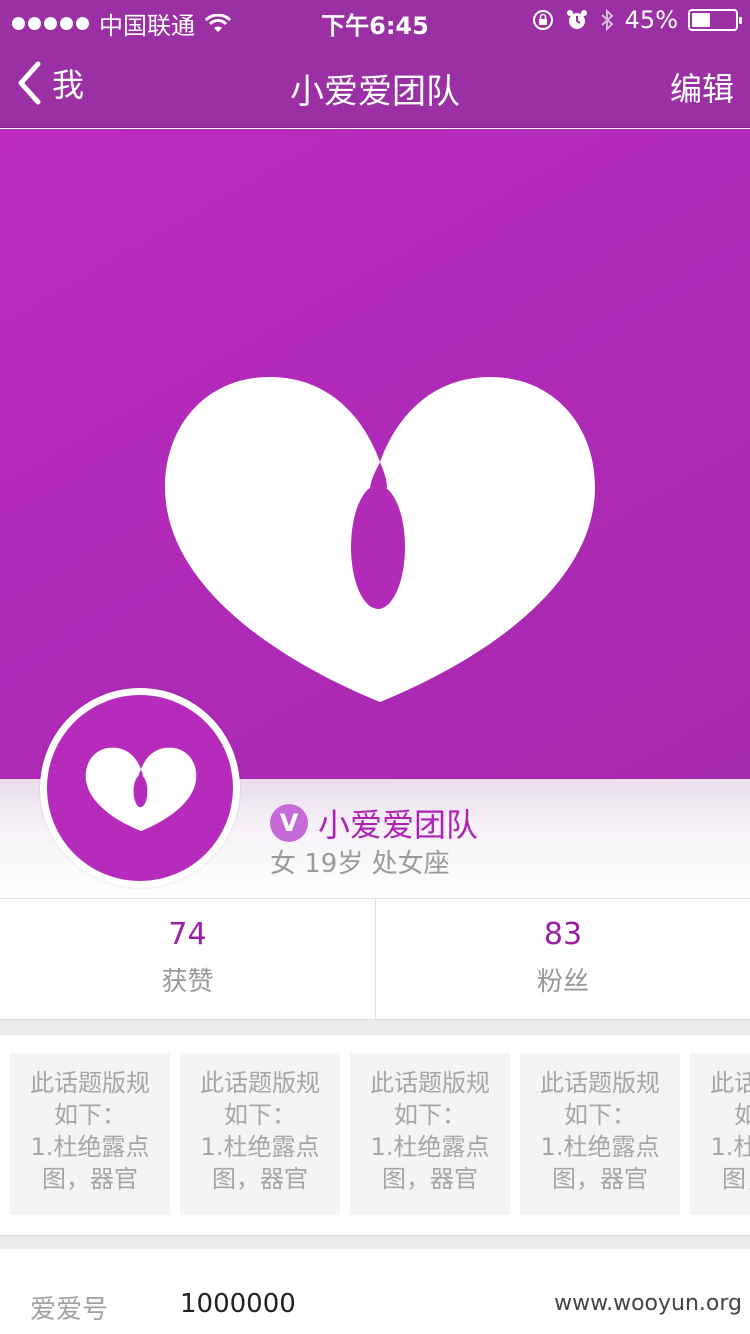  I want to click on nav-bar: 我 小爱爱团队 编辑, so click(375, 84).